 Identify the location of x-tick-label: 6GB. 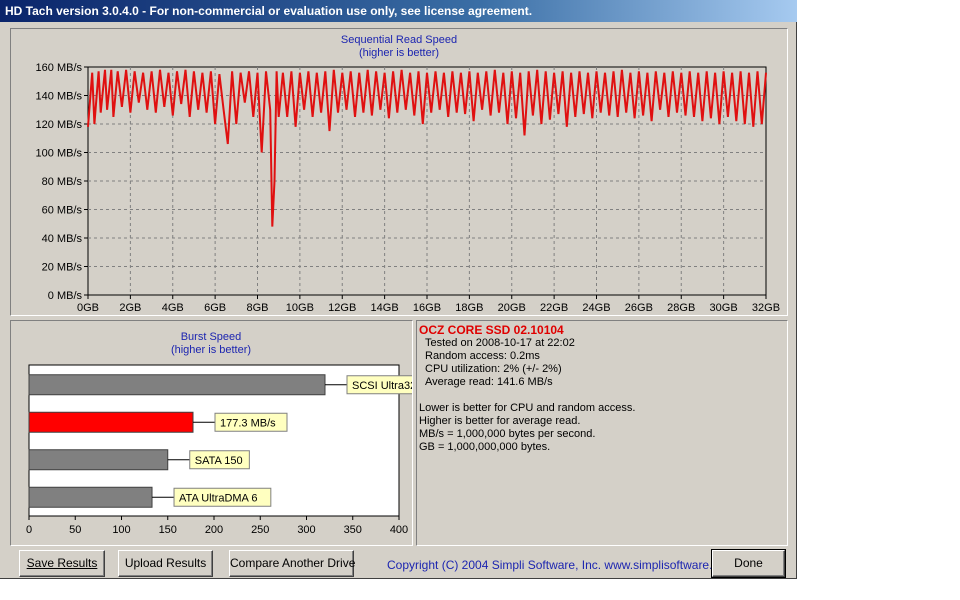
(215, 308).